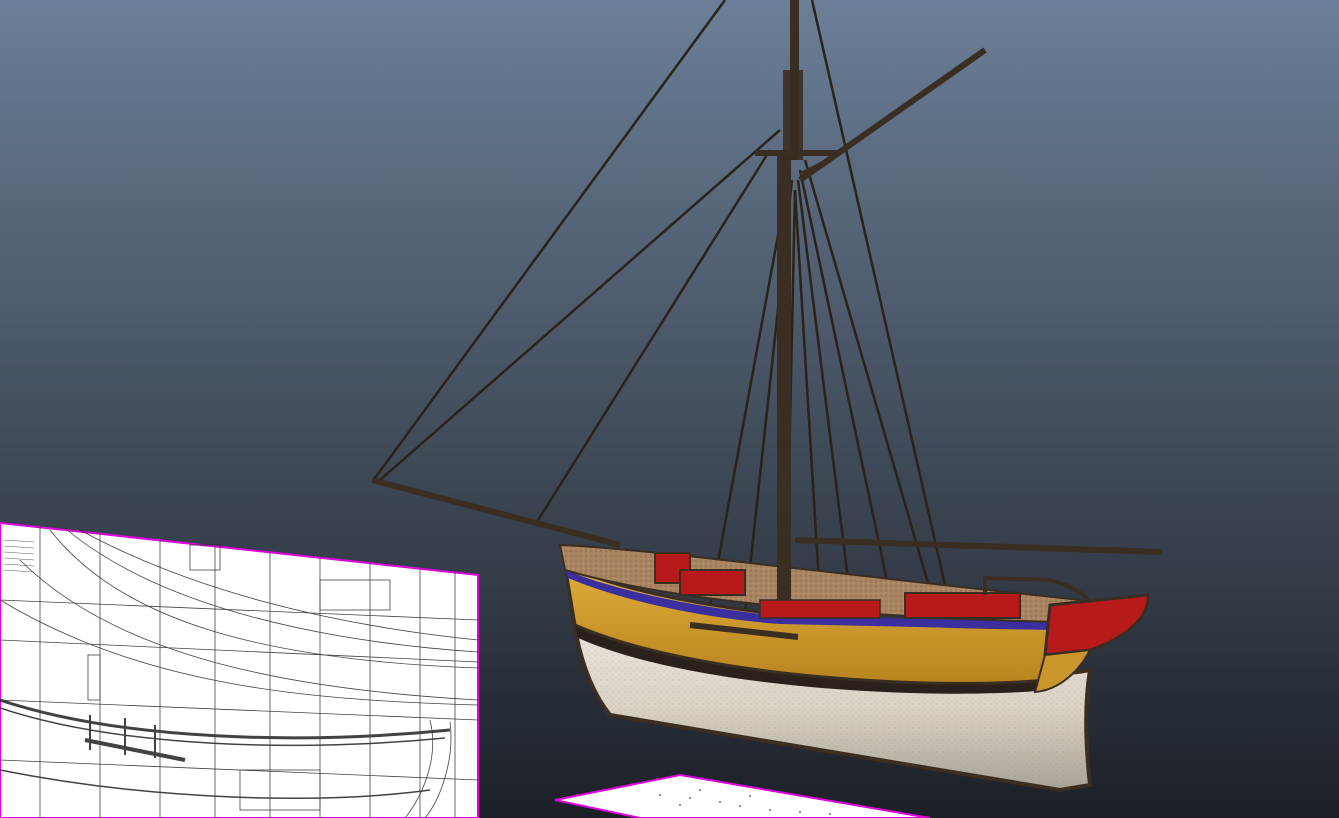  I want to click on mast, so click(784, 375).